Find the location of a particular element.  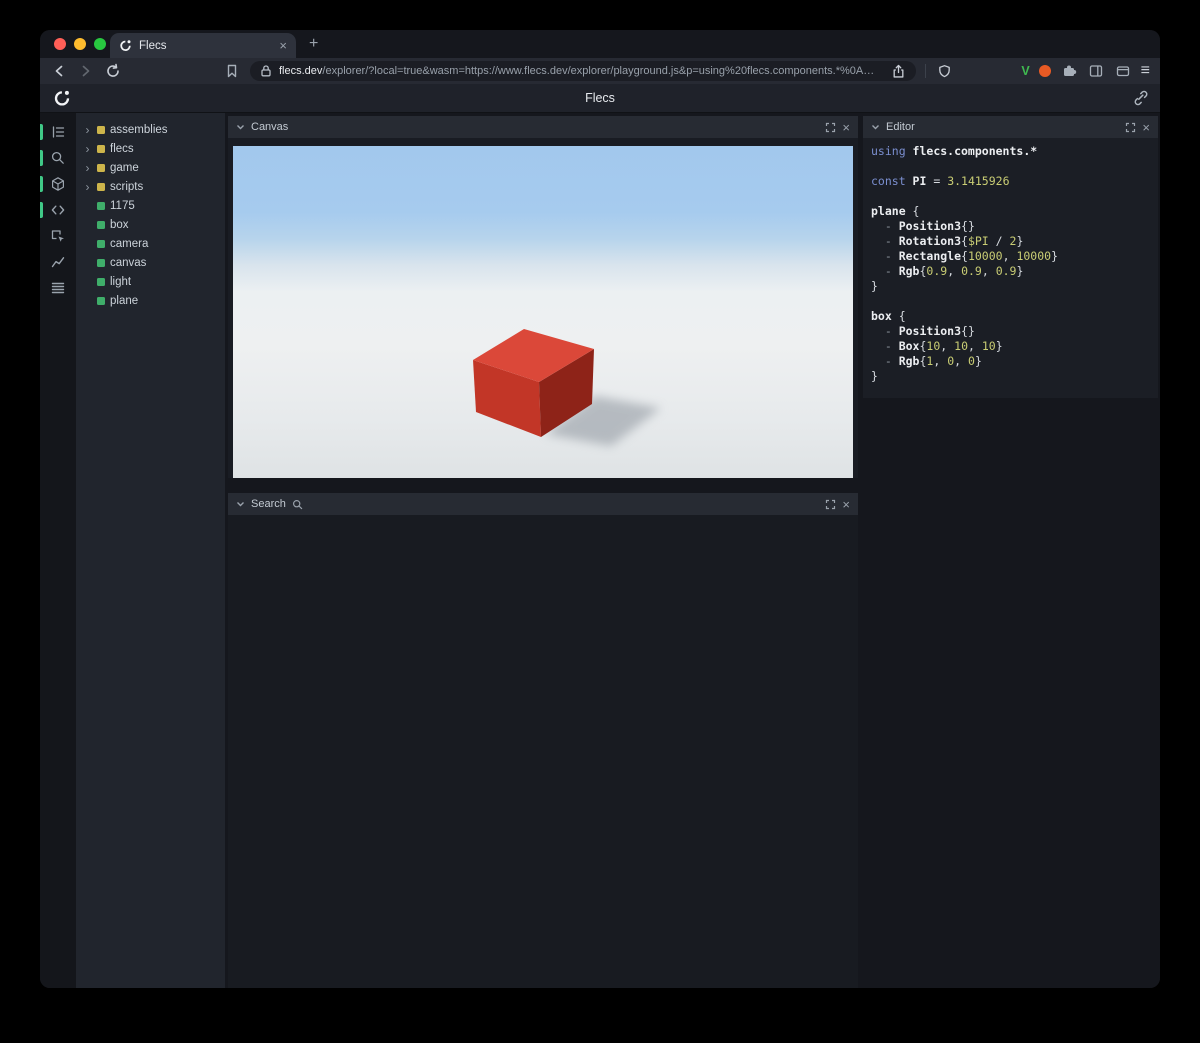

rail-button-inspector is located at coordinates (58, 236).